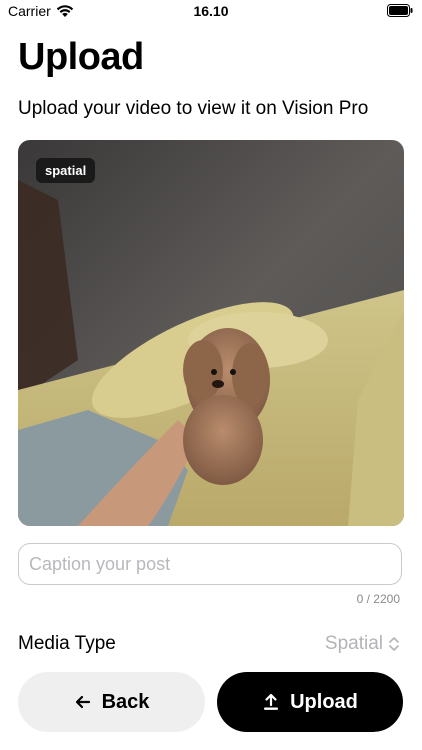 Image resolution: width=422 pixels, height=750 pixels. I want to click on page-title: Upload, so click(81, 57).